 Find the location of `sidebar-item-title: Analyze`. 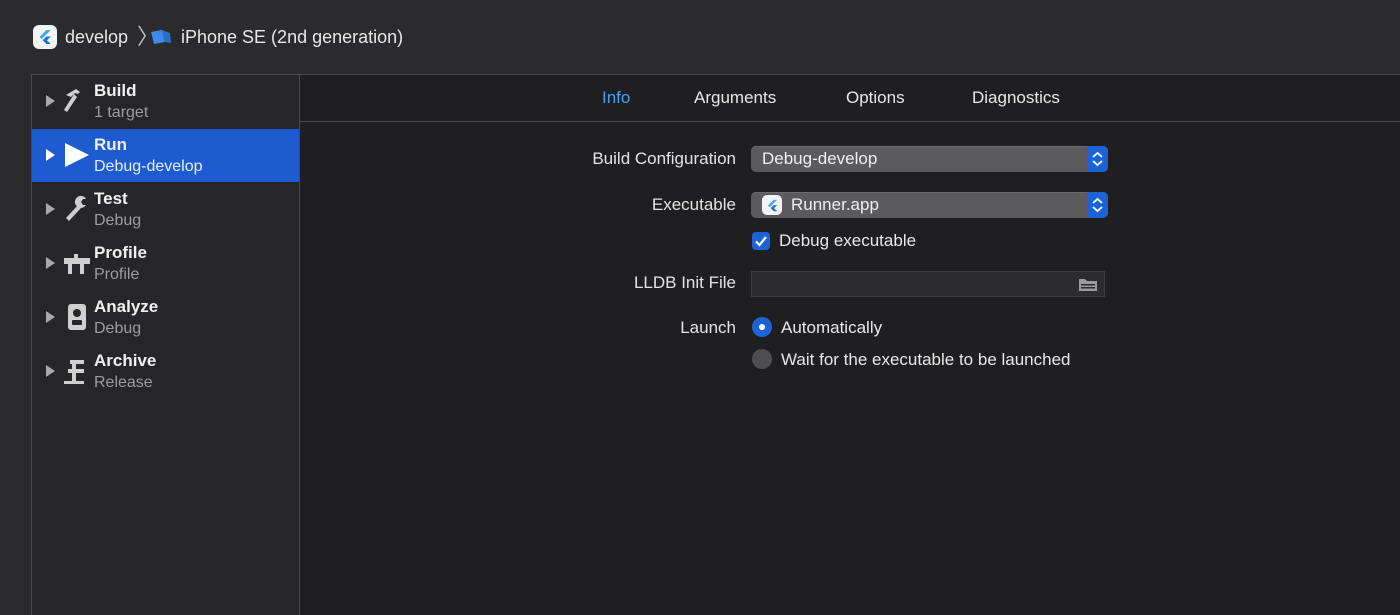

sidebar-item-title: Analyze is located at coordinates (126, 306).